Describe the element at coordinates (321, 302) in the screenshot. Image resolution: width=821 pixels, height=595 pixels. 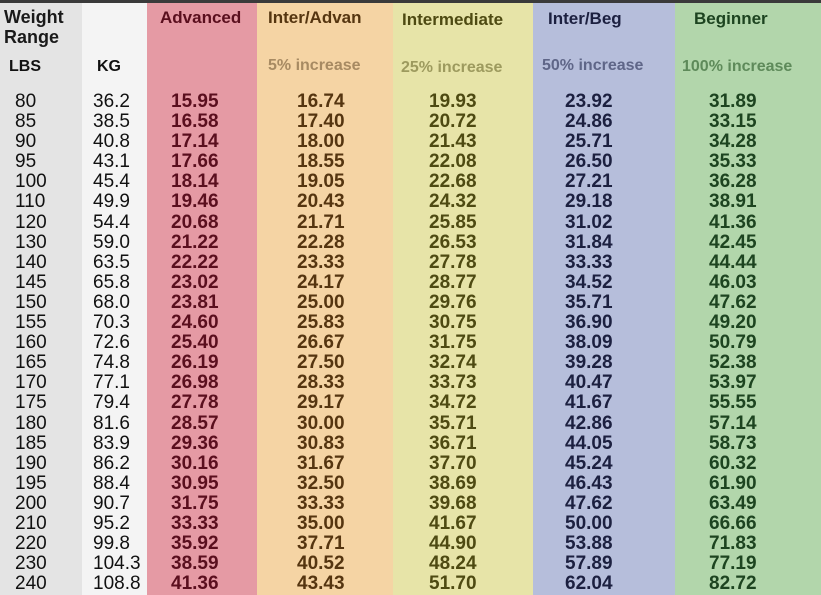
I see `inter-advan-cell: 25.00` at that location.